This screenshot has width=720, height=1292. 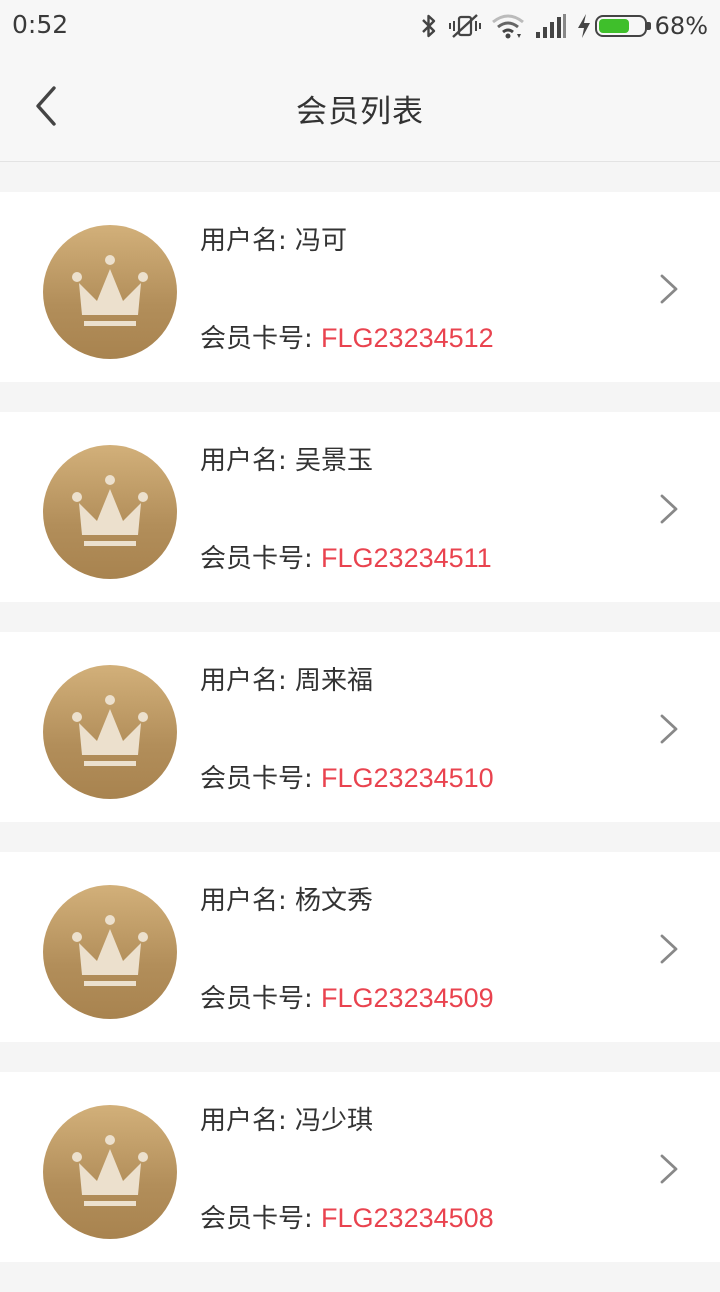 I want to click on card-number-line: 会员卡号: FLG23234512, so click(x=347, y=336).